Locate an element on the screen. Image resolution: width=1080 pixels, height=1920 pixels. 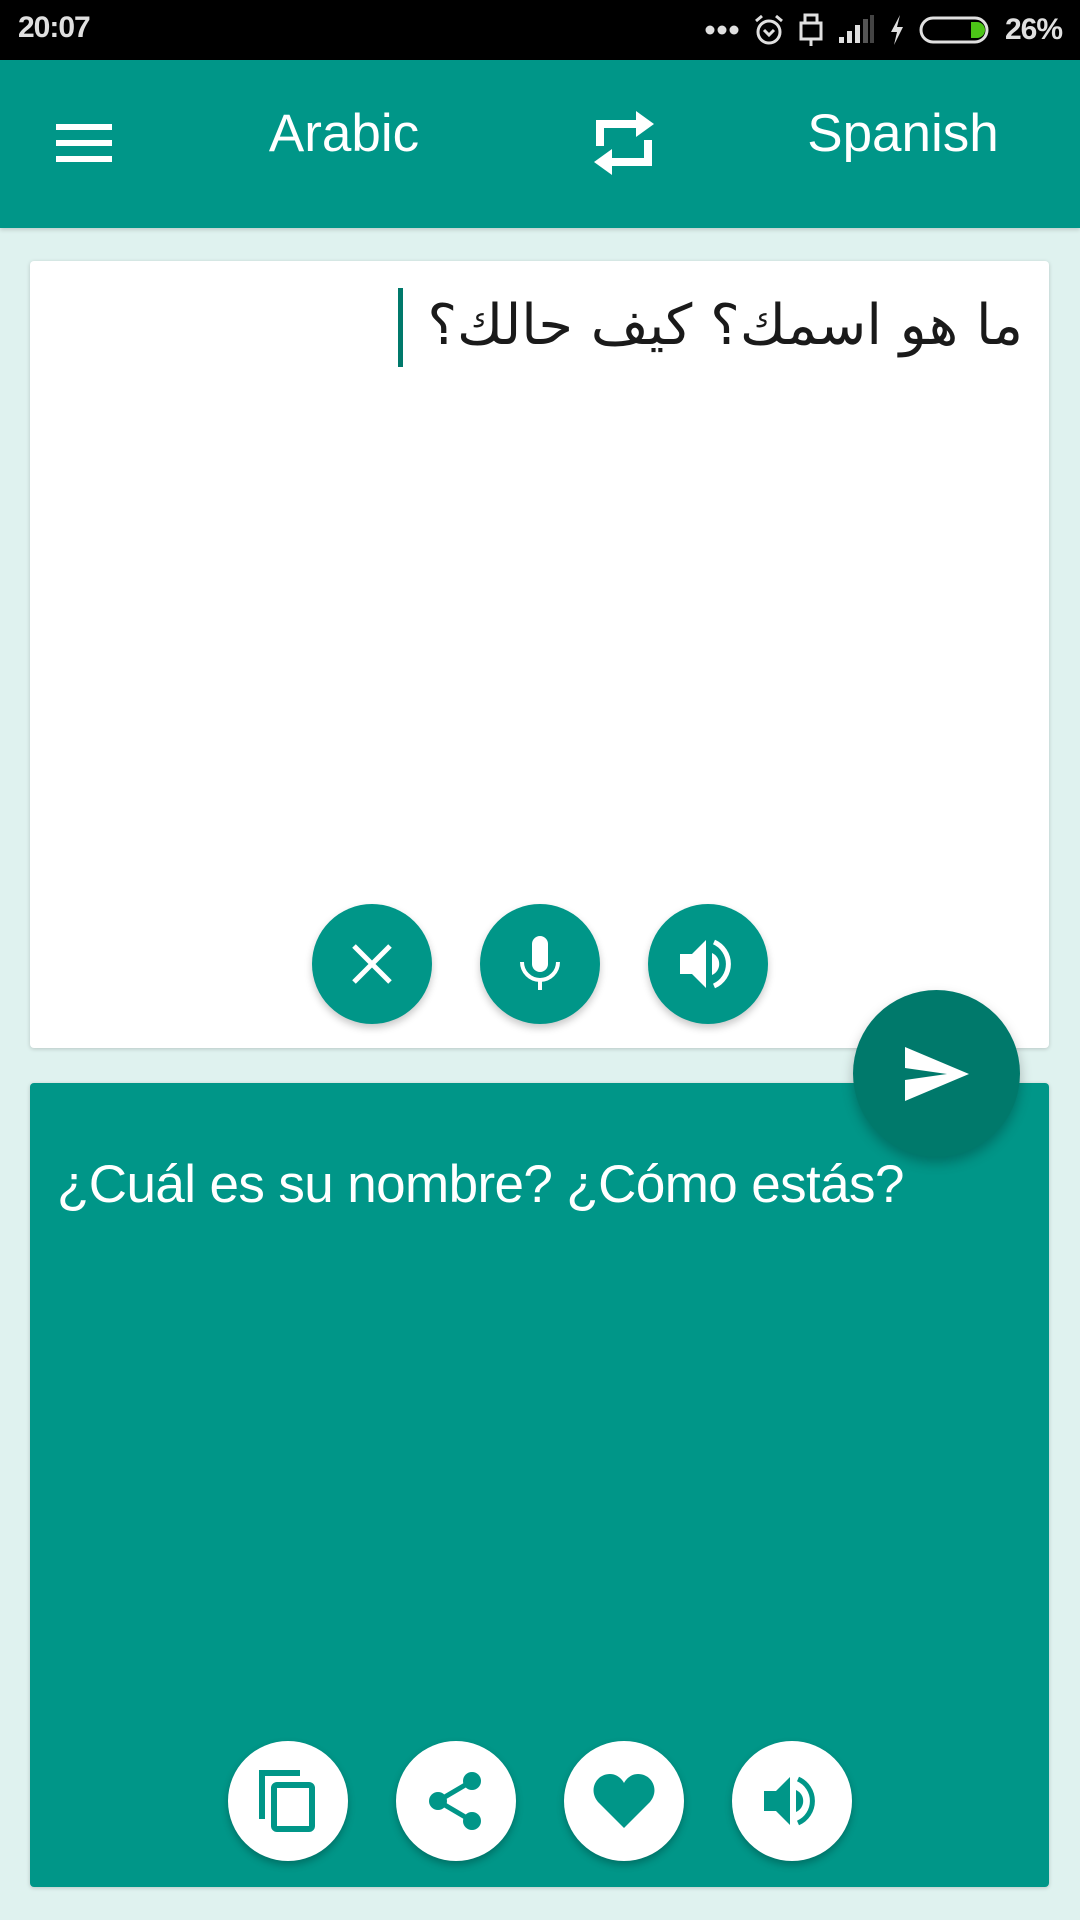
usb-icon is located at coordinates (811, 30).